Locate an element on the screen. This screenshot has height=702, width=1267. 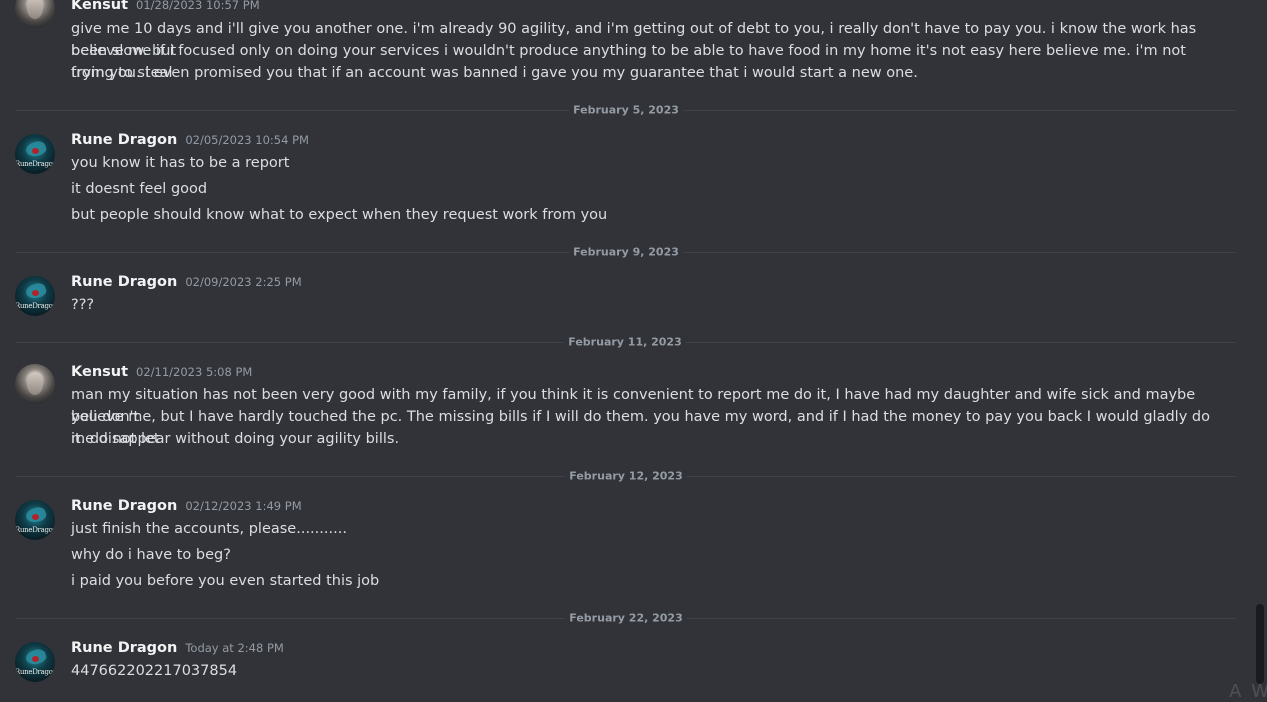
message-text: 447662202217037854 is located at coordinates (154, 671).